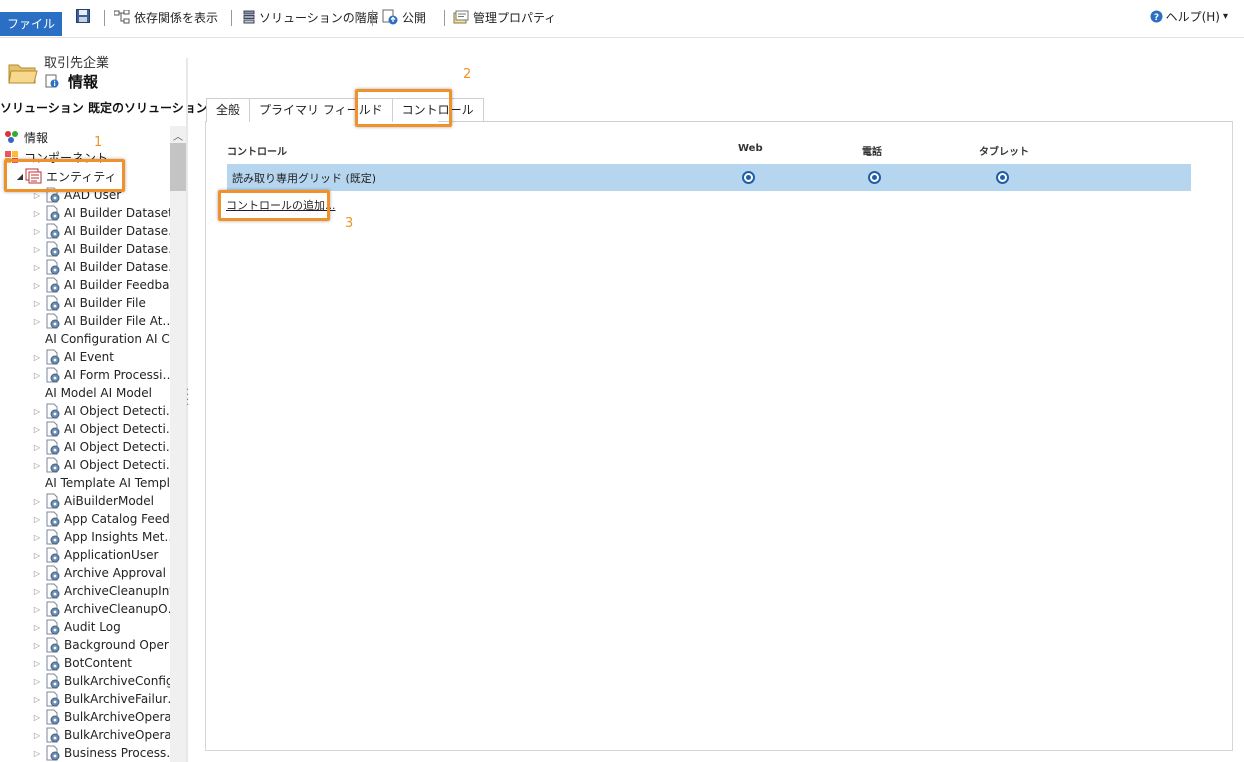 The height and width of the screenshot is (762, 1244). I want to click on tree-item-entity: ▷ Audit Log, so click(76, 627).